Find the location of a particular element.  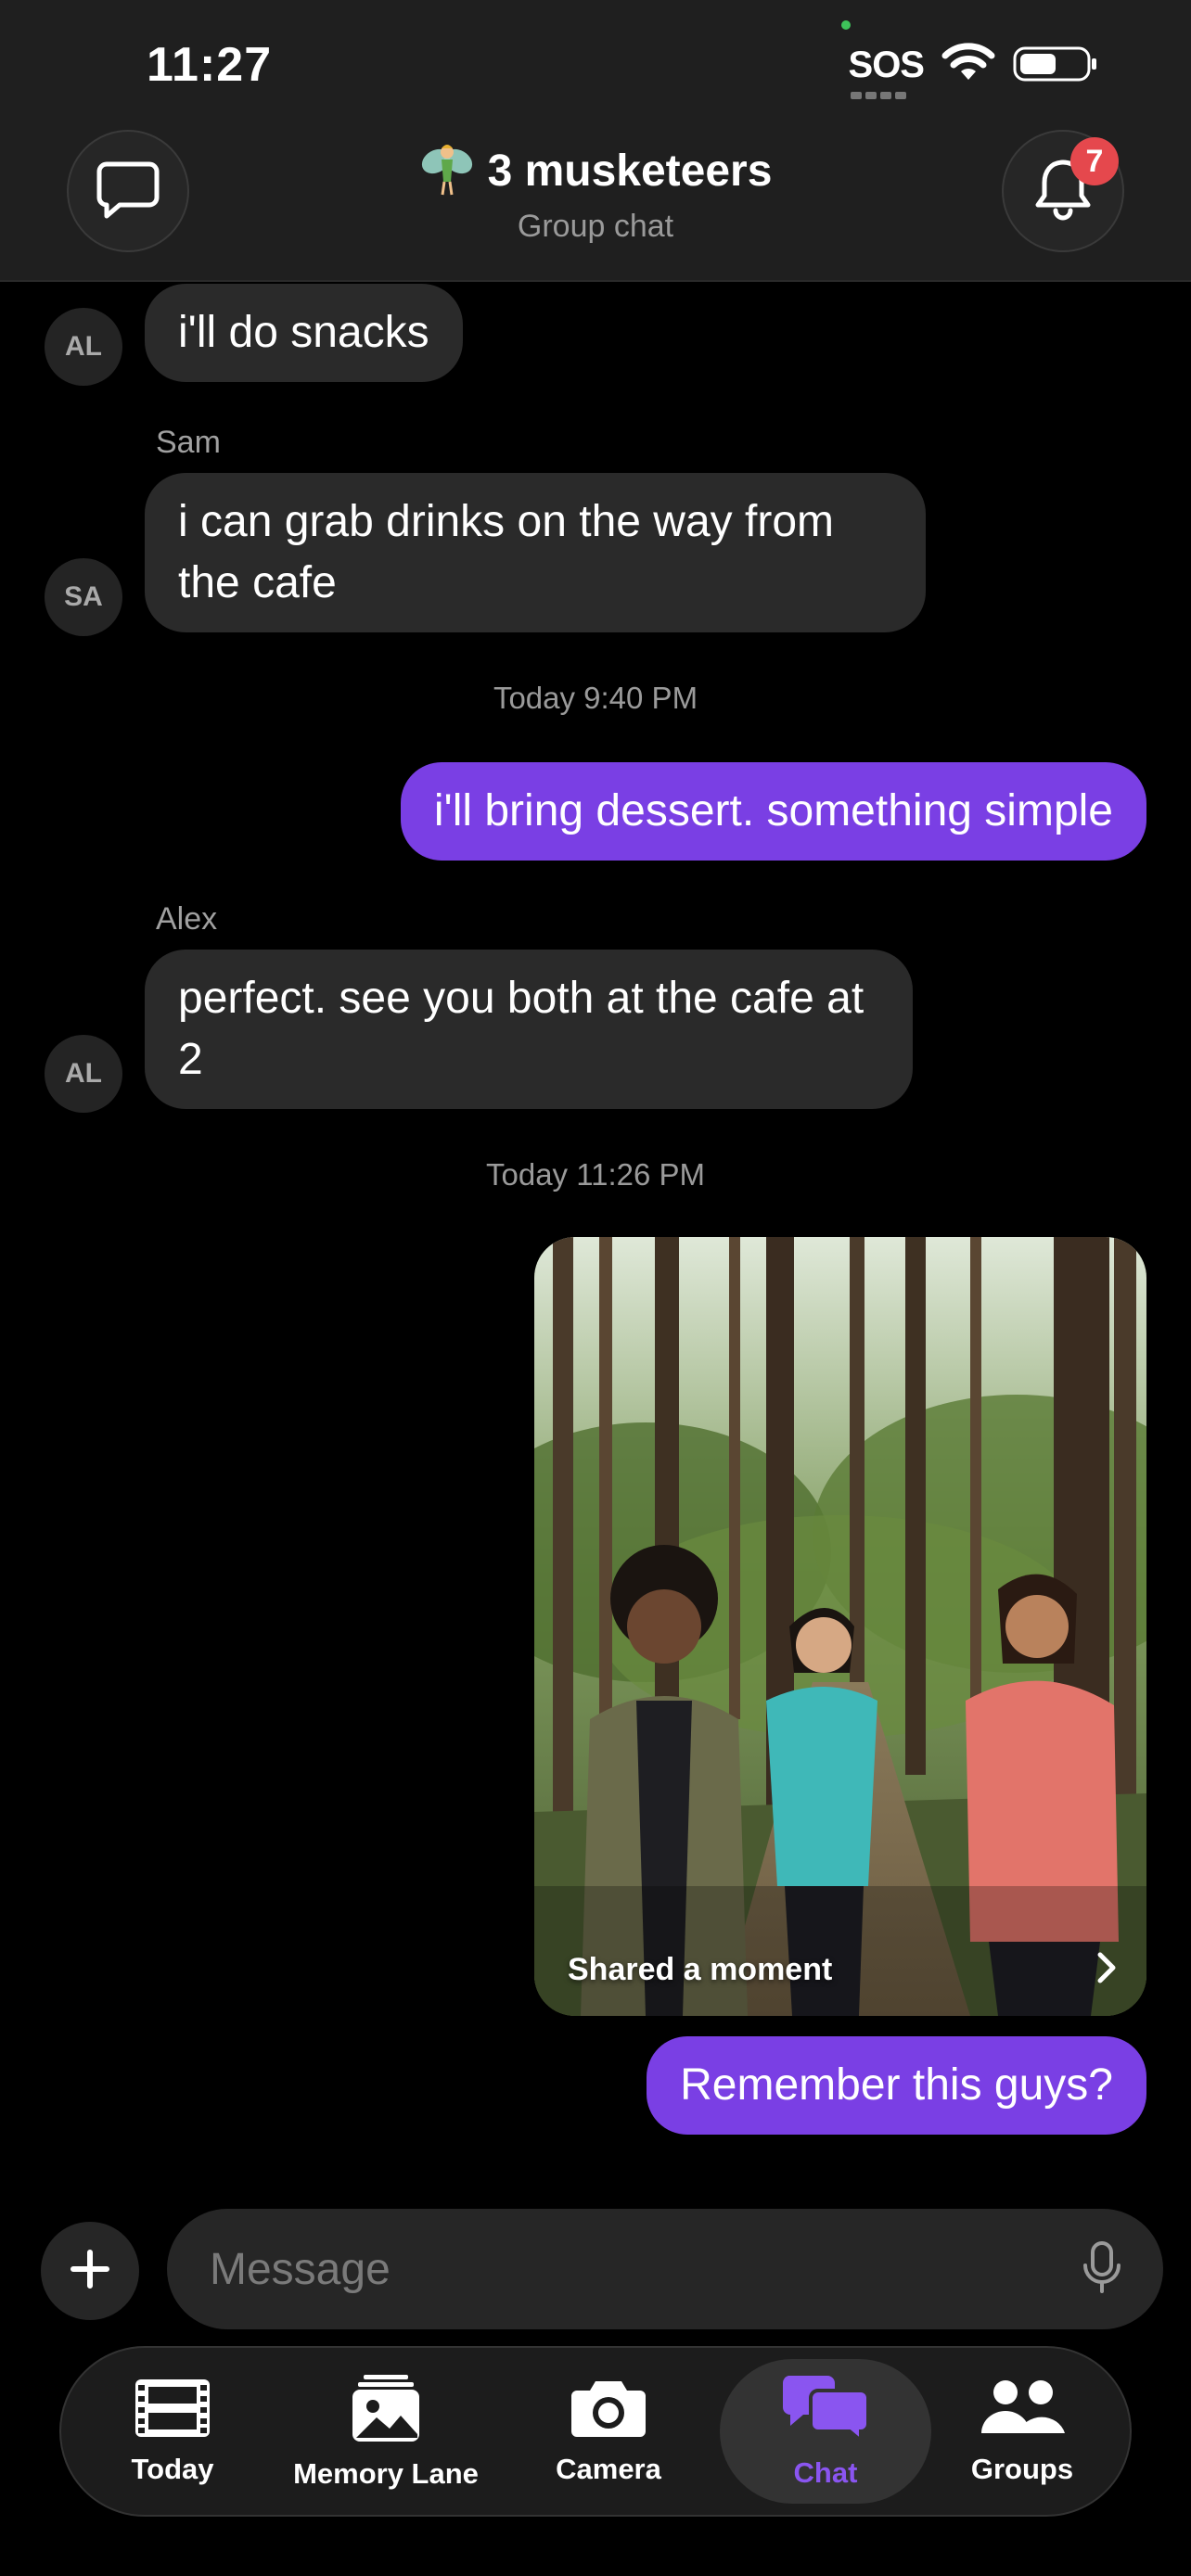

incoming-message-bubble: perfect. see you both at the cafe at 2 is located at coordinates (529, 1029).